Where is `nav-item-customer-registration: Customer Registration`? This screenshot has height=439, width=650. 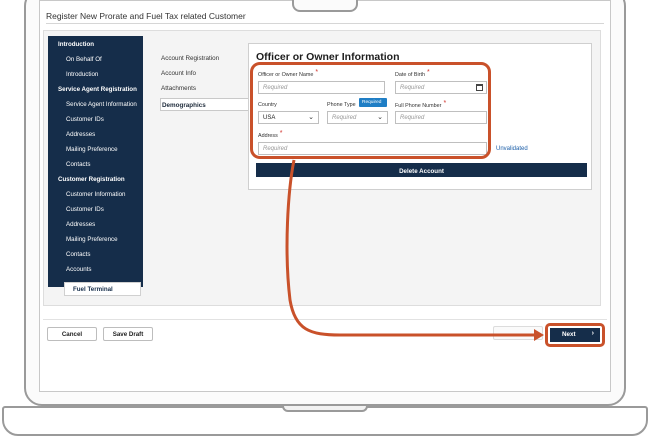 nav-item-customer-registration: Customer Registration is located at coordinates (100, 182).